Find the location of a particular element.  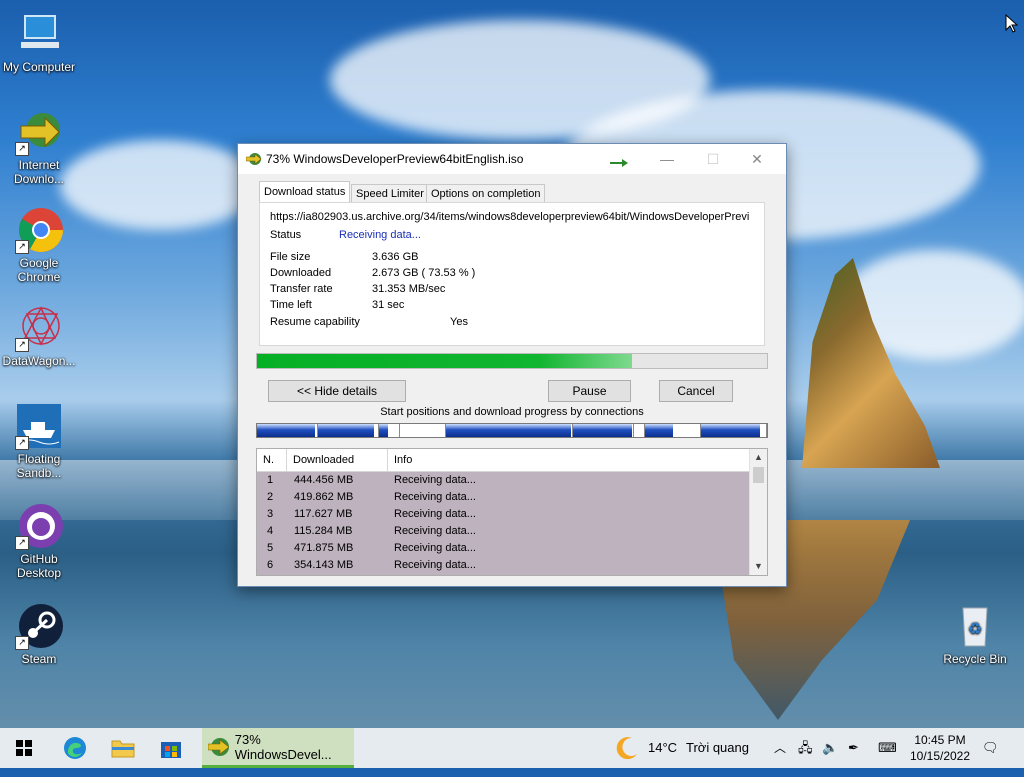

steam-icon: ↗ is located at coordinates (39, 626).